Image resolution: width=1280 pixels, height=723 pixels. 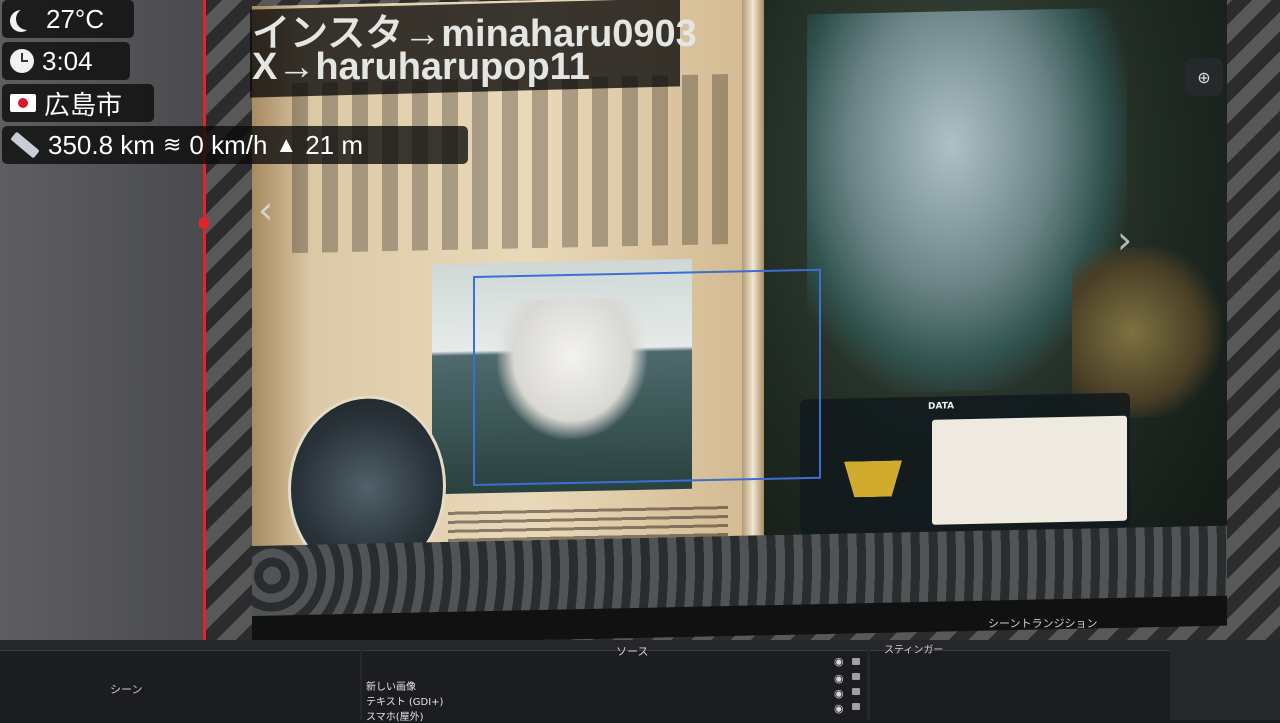 What do you see at coordinates (265, 210) in the screenshot?
I see `prev-arrow-icon: ‹` at bounding box center [265, 210].